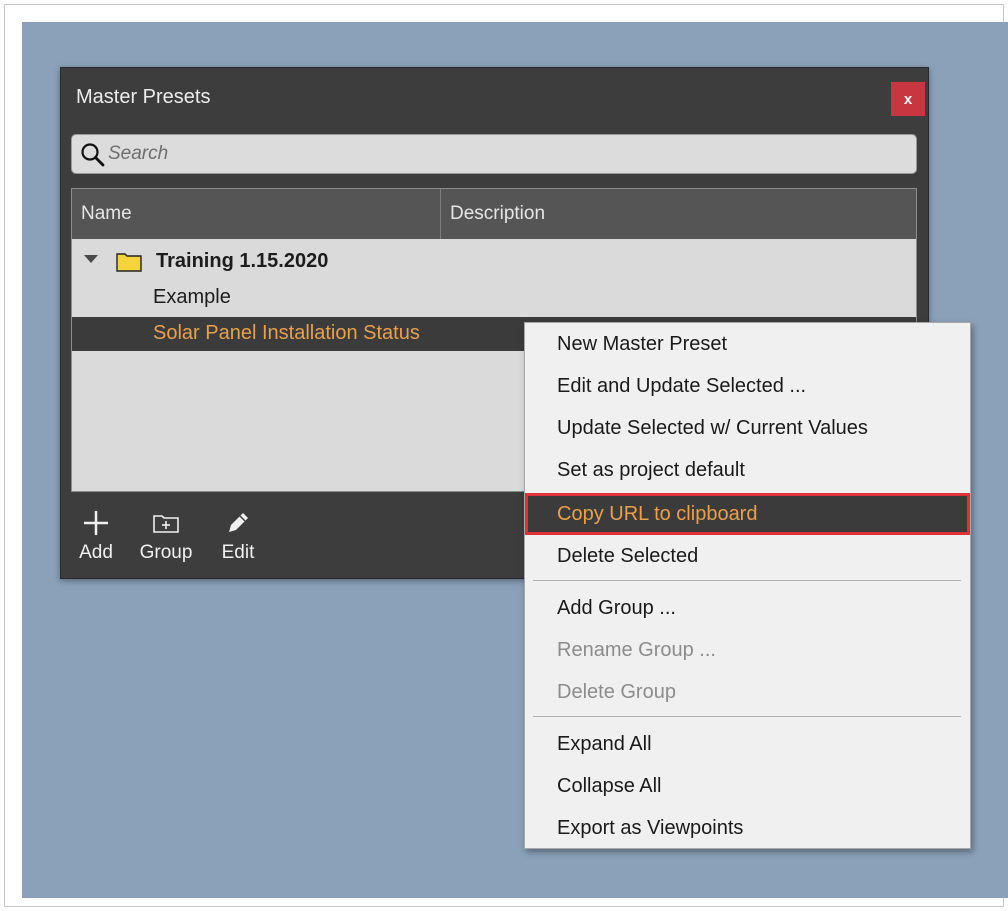 This screenshot has width=1008, height=911. Describe the element at coordinates (494, 298) in the screenshot. I see `table-row: Example` at that location.